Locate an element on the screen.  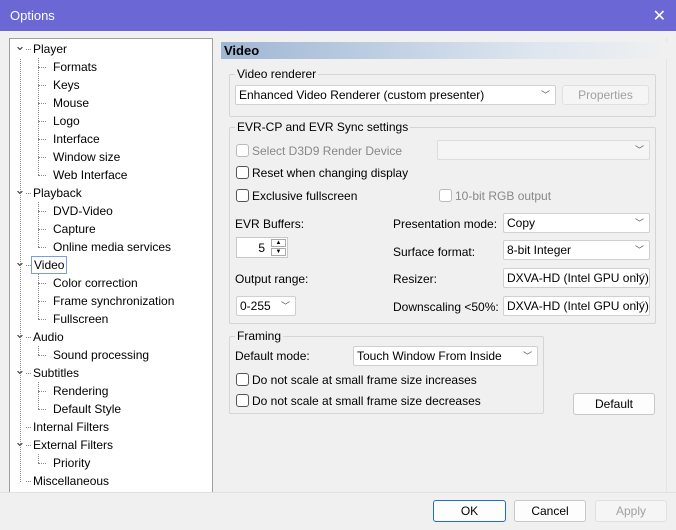
evr-buffers-spinner: 5 ▲ ▼ is located at coordinates (262, 247).